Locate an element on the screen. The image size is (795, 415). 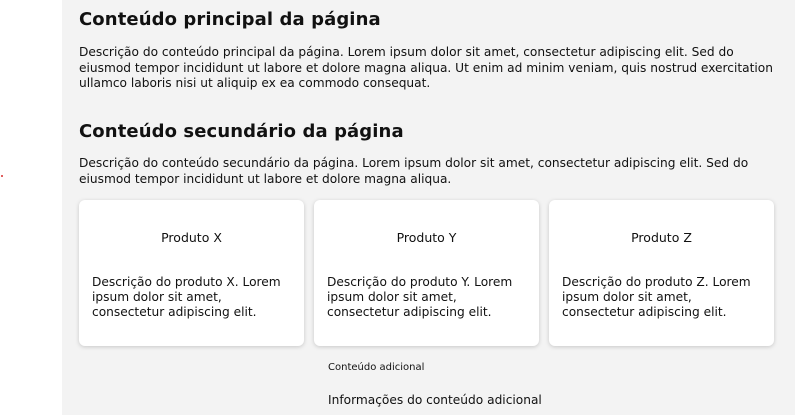
main-section-title: Conteúdo principal da página is located at coordinates (230, 19).